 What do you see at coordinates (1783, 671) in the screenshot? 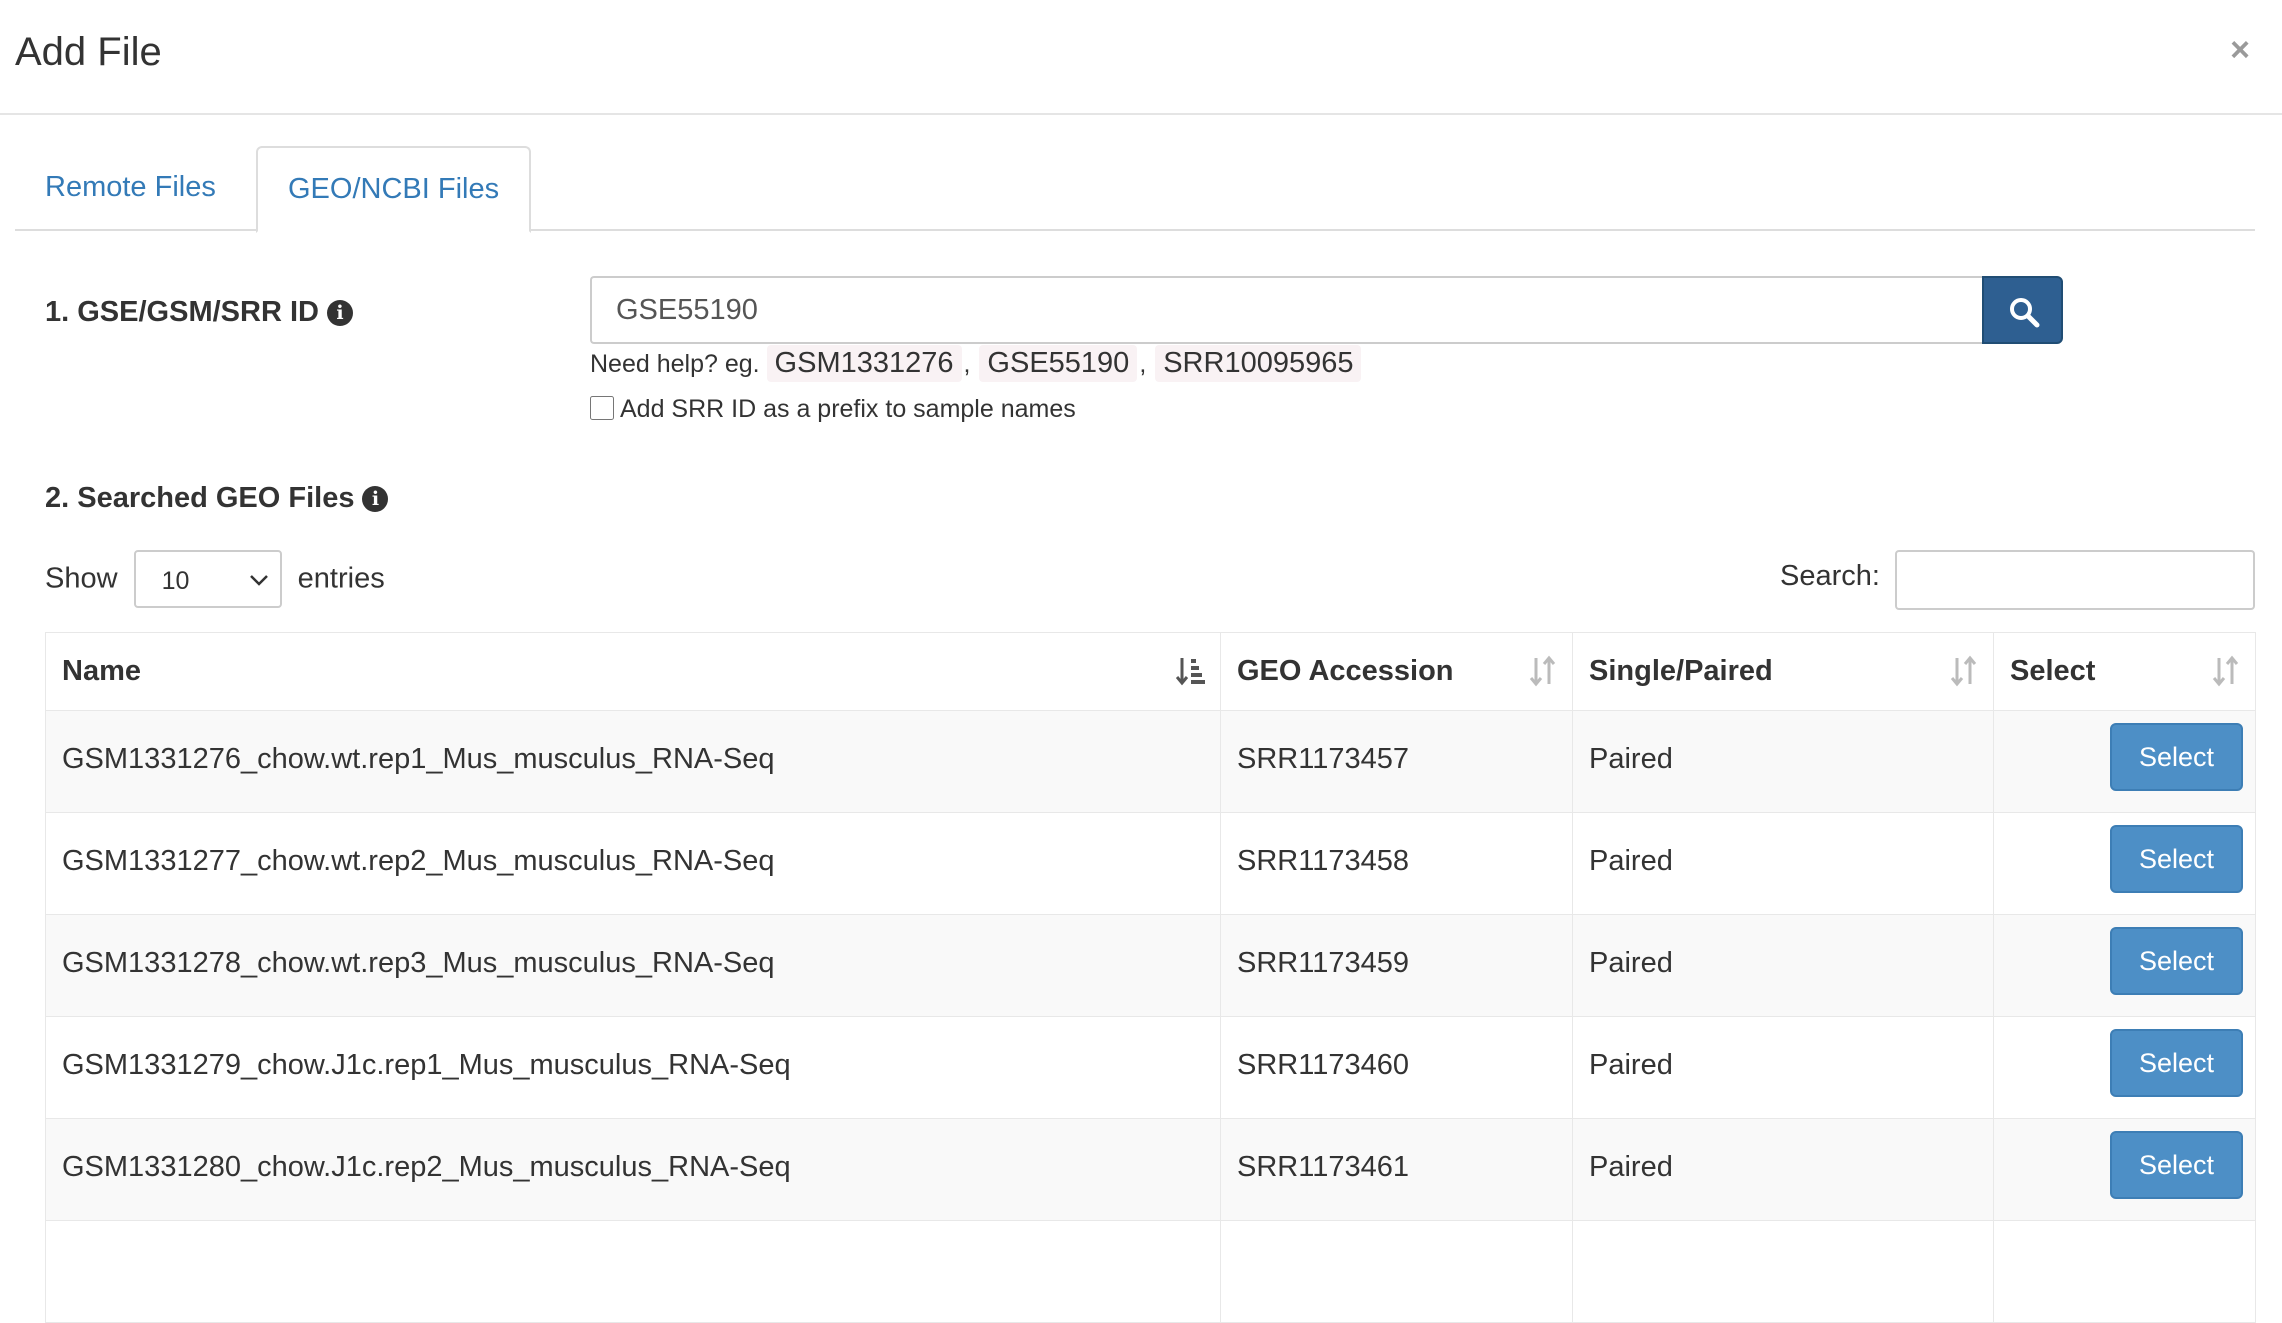
I see `column-header-single-paired: Single/Paired` at bounding box center [1783, 671].